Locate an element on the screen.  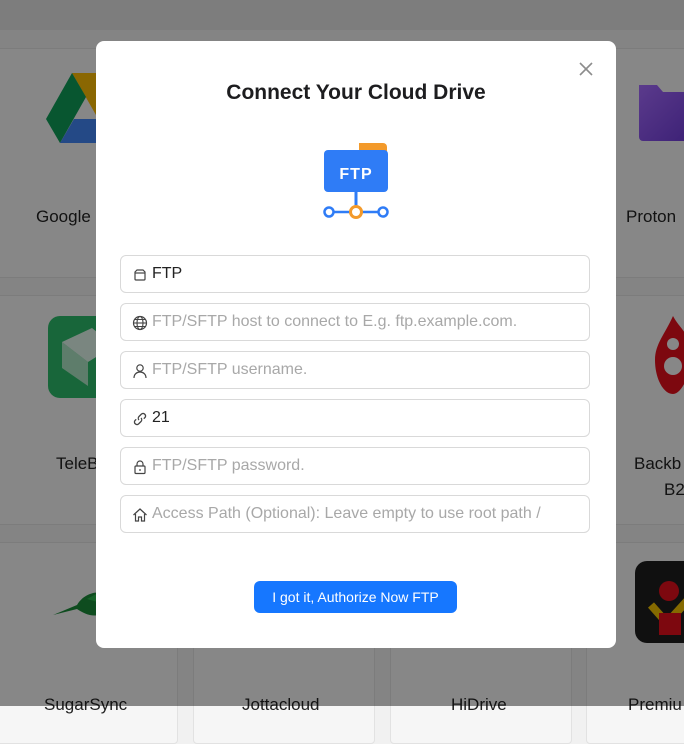
drive-type-field is located at coordinates (355, 274).